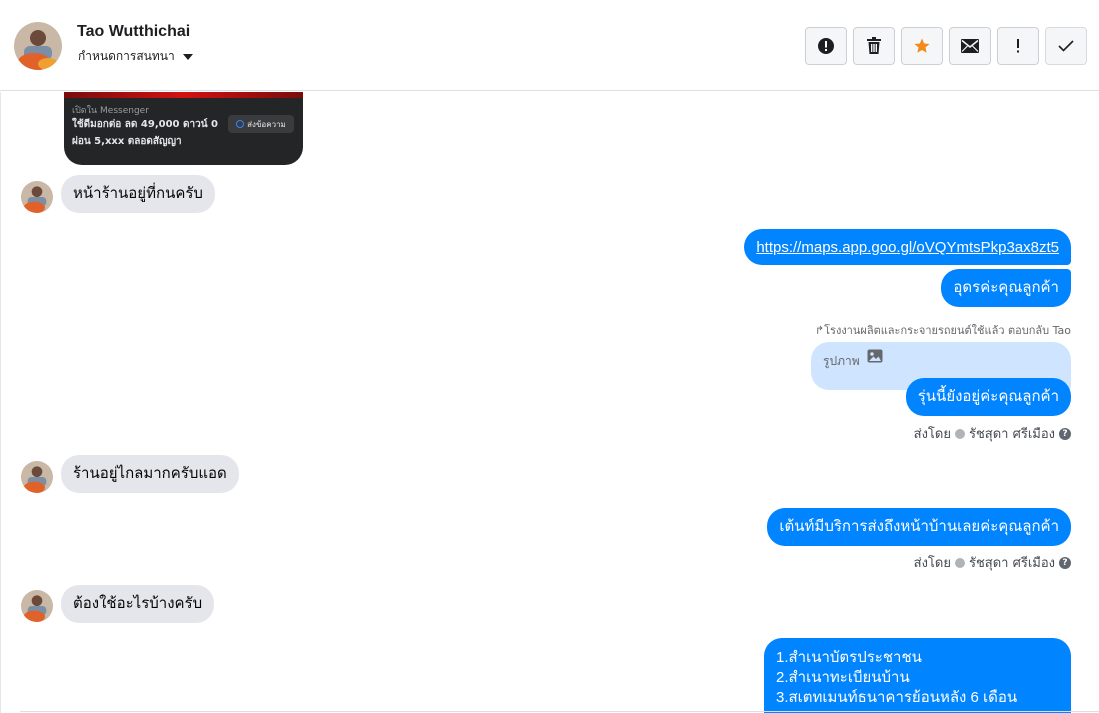 This screenshot has width=1099, height=713. What do you see at coordinates (138, 604) in the screenshot?
I see `incoming-message: ต้องใช้อะไรบ้างครับ` at bounding box center [138, 604].